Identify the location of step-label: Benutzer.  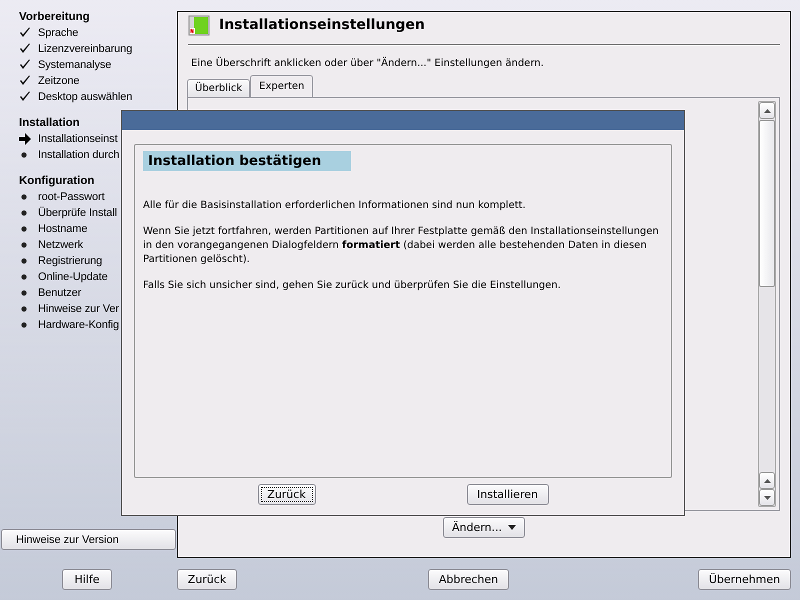
(60, 293).